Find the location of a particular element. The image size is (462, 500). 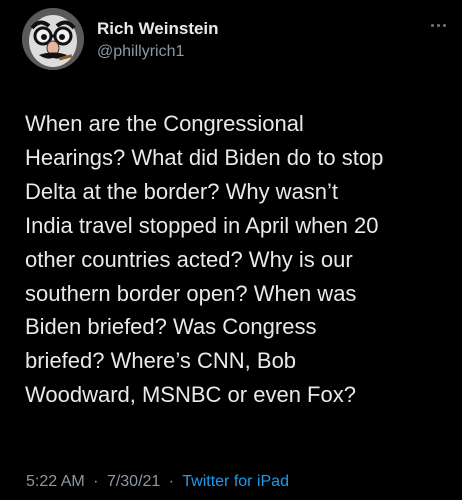

tweet-time: 5:22 AM is located at coordinates (55, 481).